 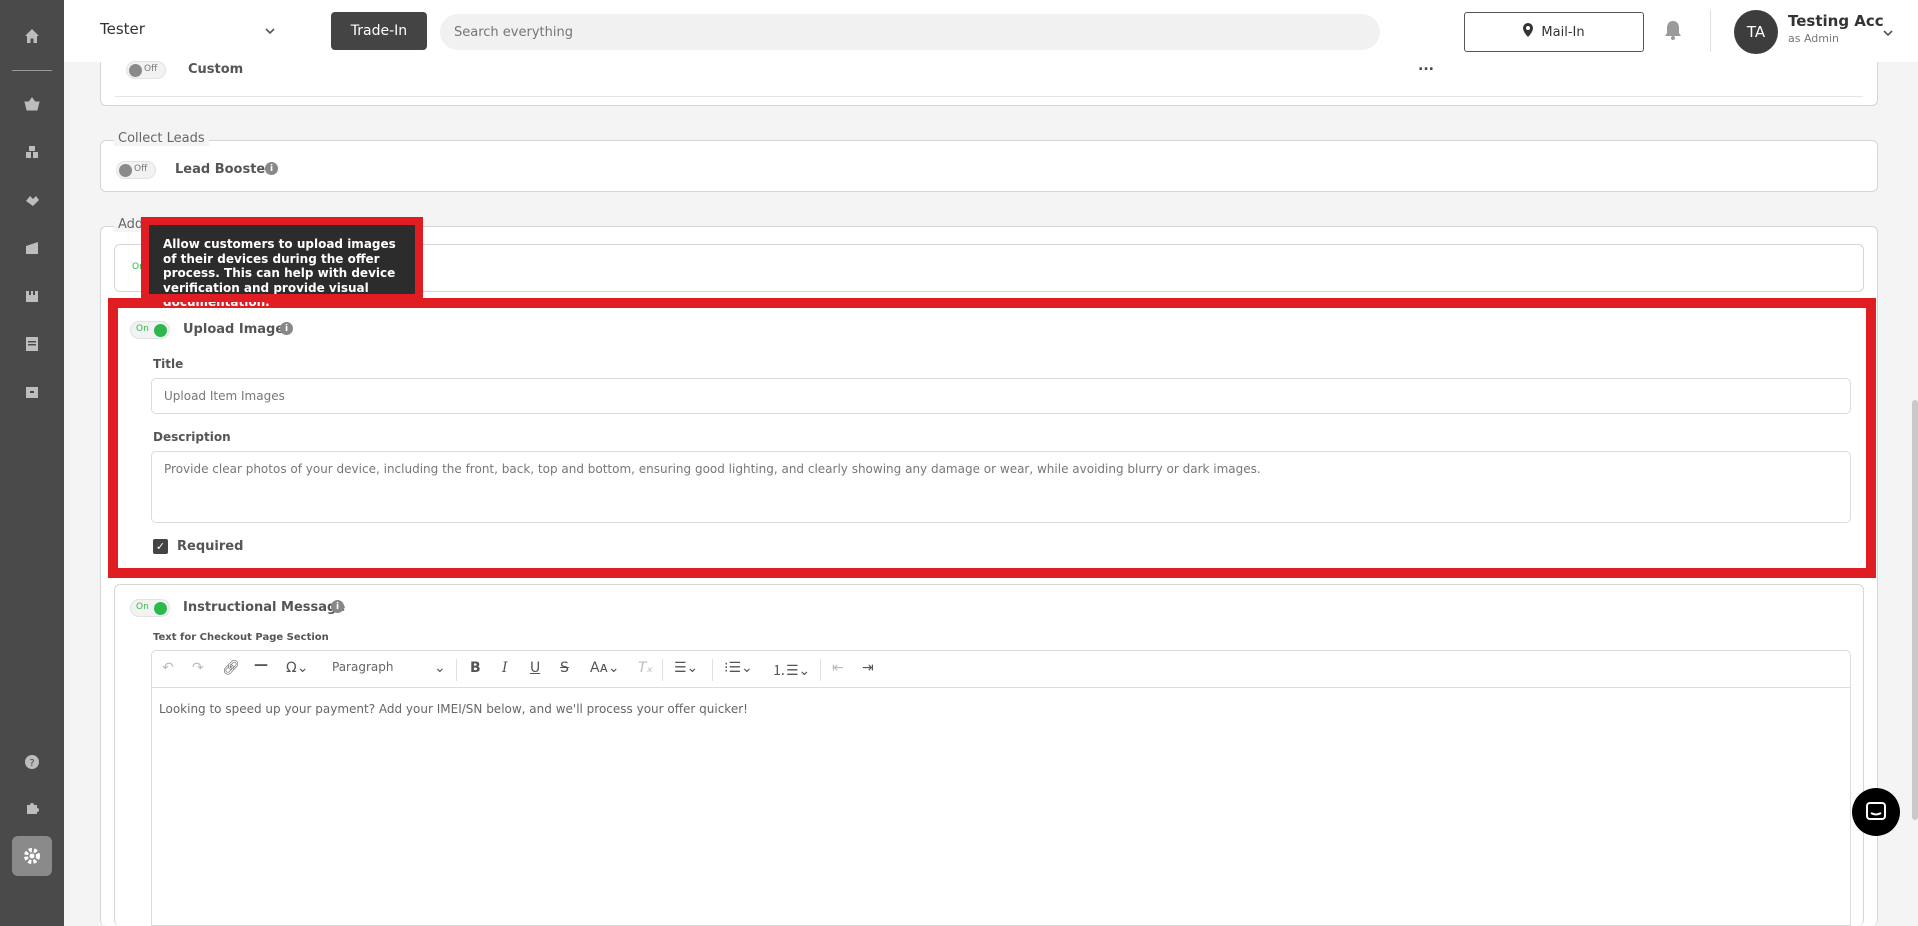 I want to click on help-icon: ?, so click(x=32, y=762).